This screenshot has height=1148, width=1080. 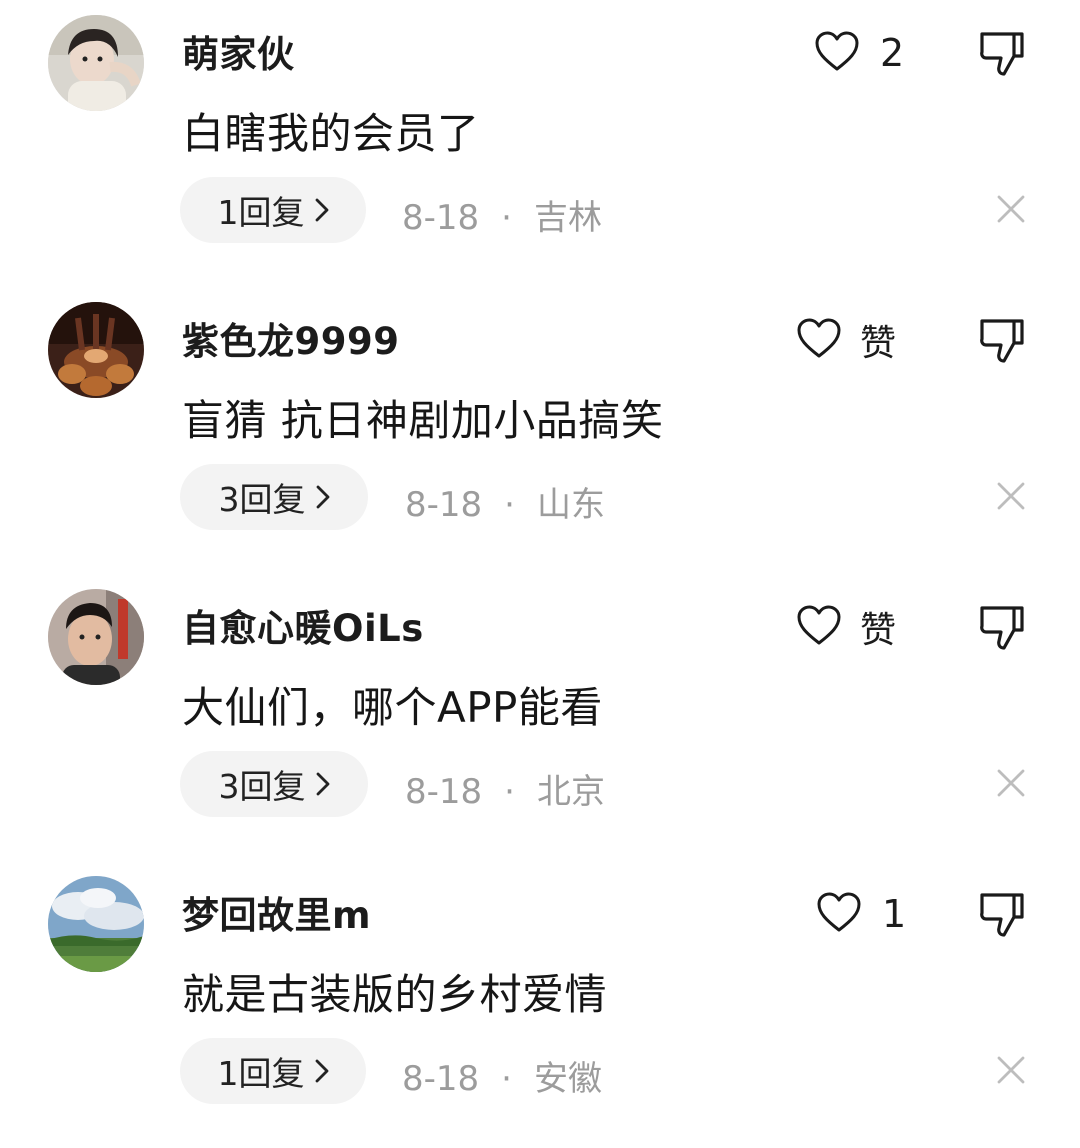 What do you see at coordinates (892, 53) in the screenshot?
I see `like-count: 2` at bounding box center [892, 53].